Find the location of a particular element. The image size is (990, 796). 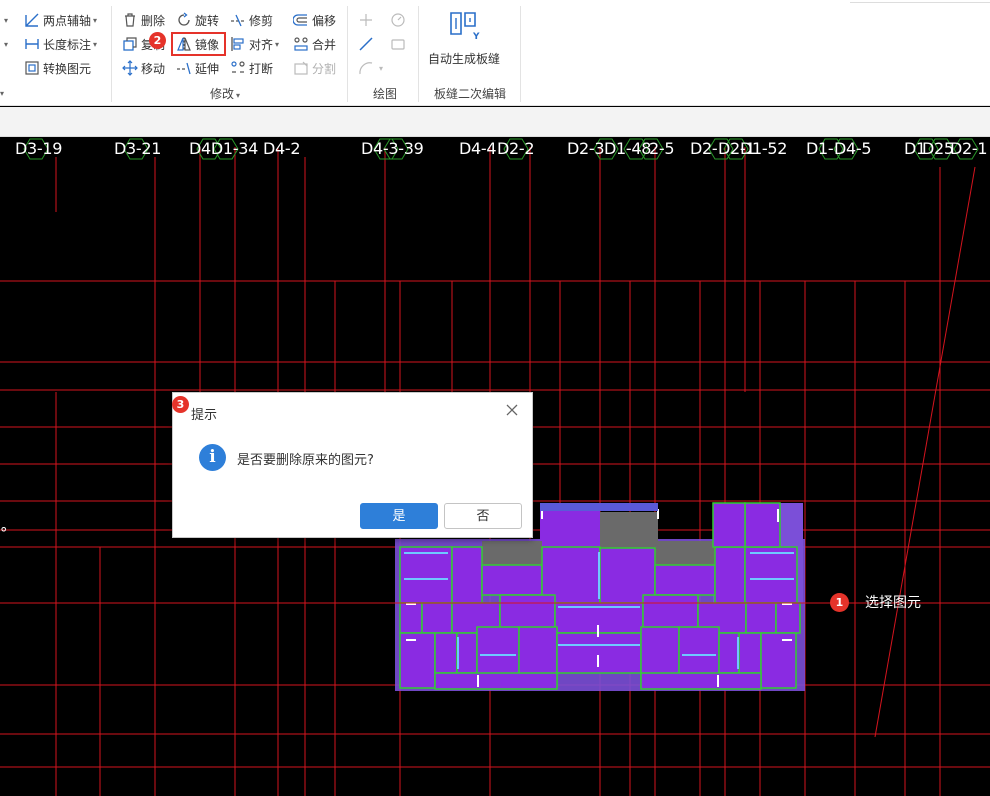

line-icon is located at coordinates (366, 44).